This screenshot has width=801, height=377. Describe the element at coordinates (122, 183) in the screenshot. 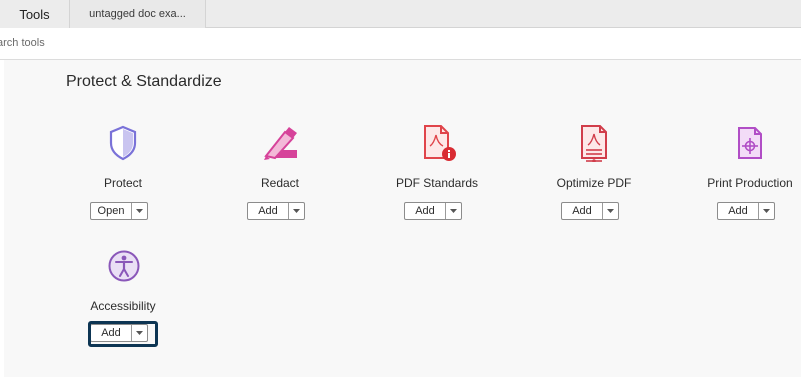

I see `tool-label: Protect` at that location.